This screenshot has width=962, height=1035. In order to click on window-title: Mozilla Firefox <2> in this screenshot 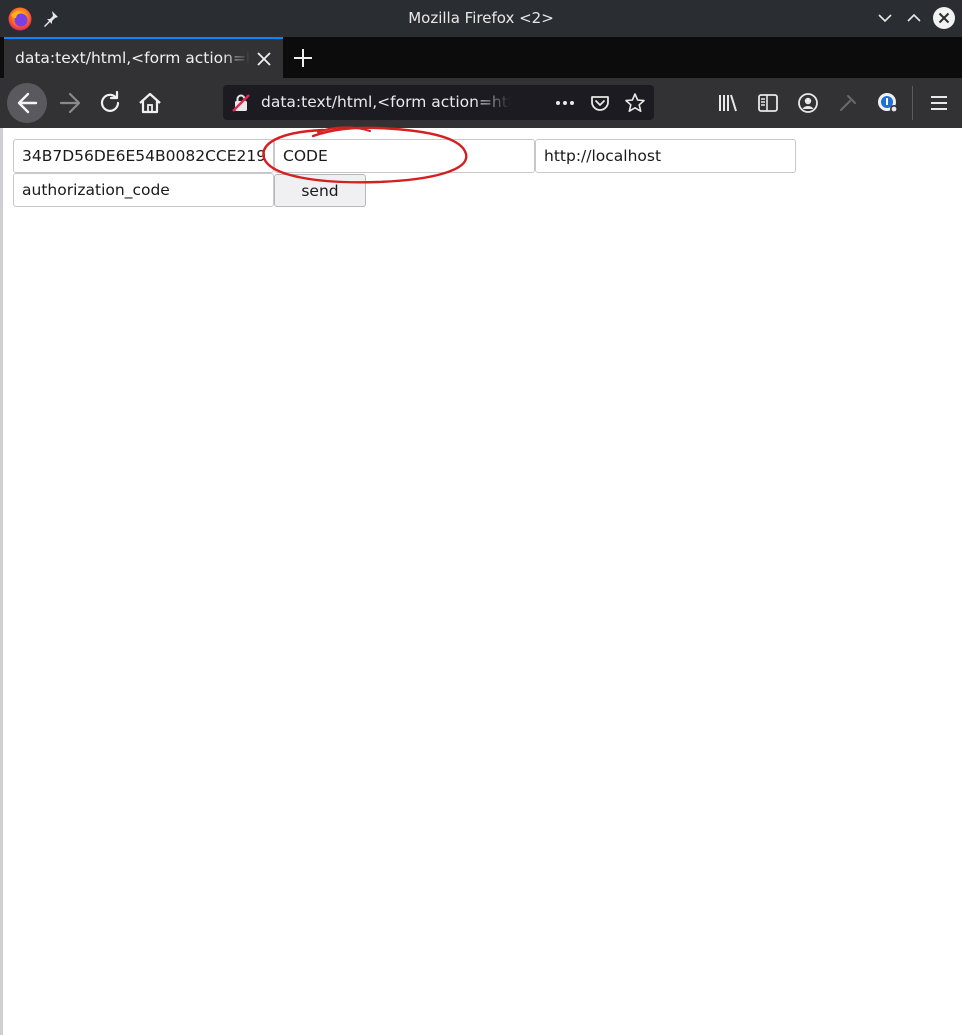, I will do `click(481, 18)`.